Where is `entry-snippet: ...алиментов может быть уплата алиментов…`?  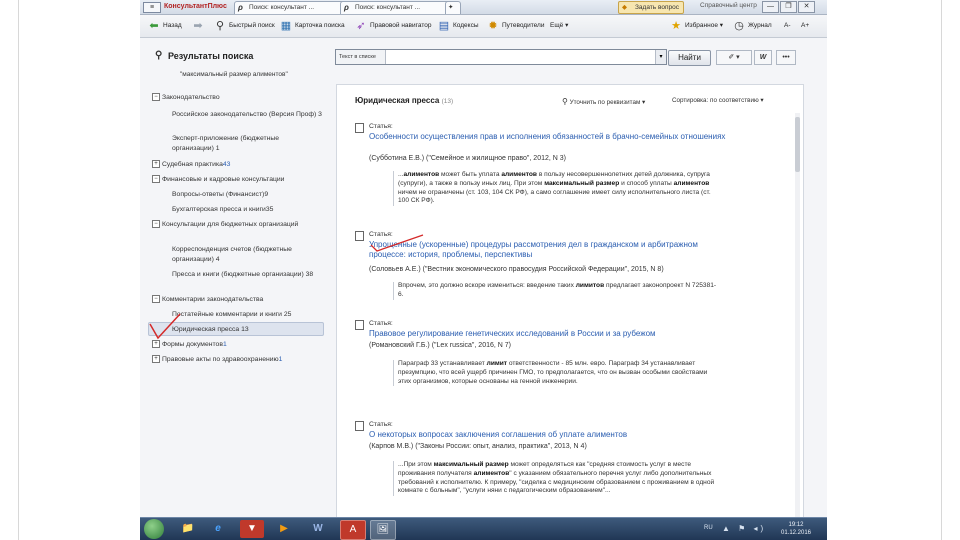
entry-snippet: ...алиментов может быть уплата алиментов… is located at coordinates (555, 189).